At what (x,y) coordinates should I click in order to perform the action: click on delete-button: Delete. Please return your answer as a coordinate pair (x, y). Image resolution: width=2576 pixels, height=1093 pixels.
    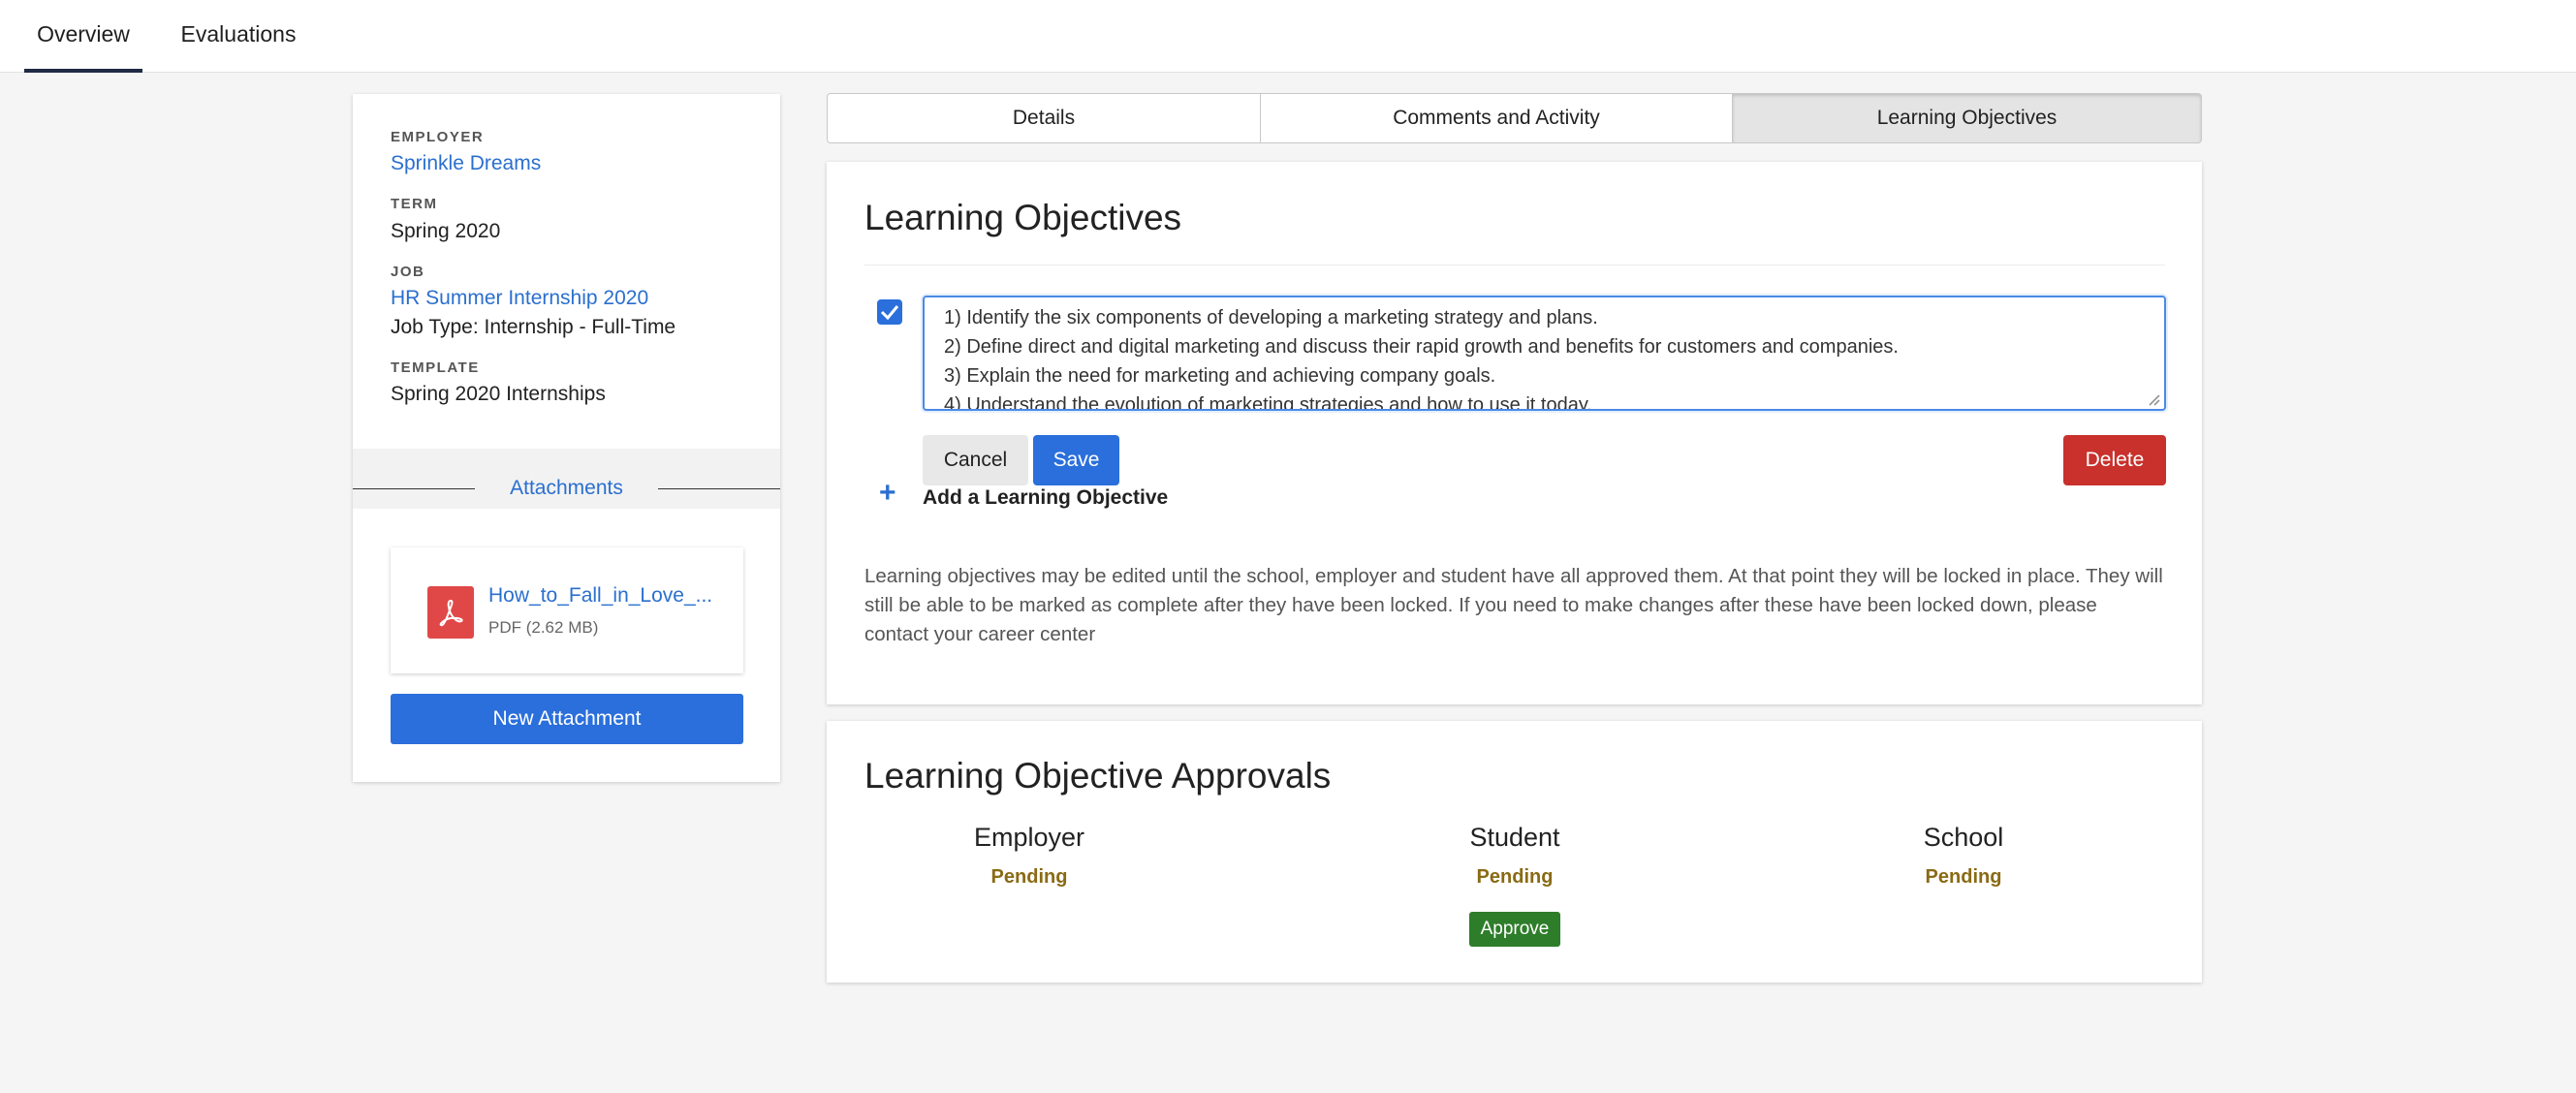
    Looking at the image, I should click on (2114, 460).